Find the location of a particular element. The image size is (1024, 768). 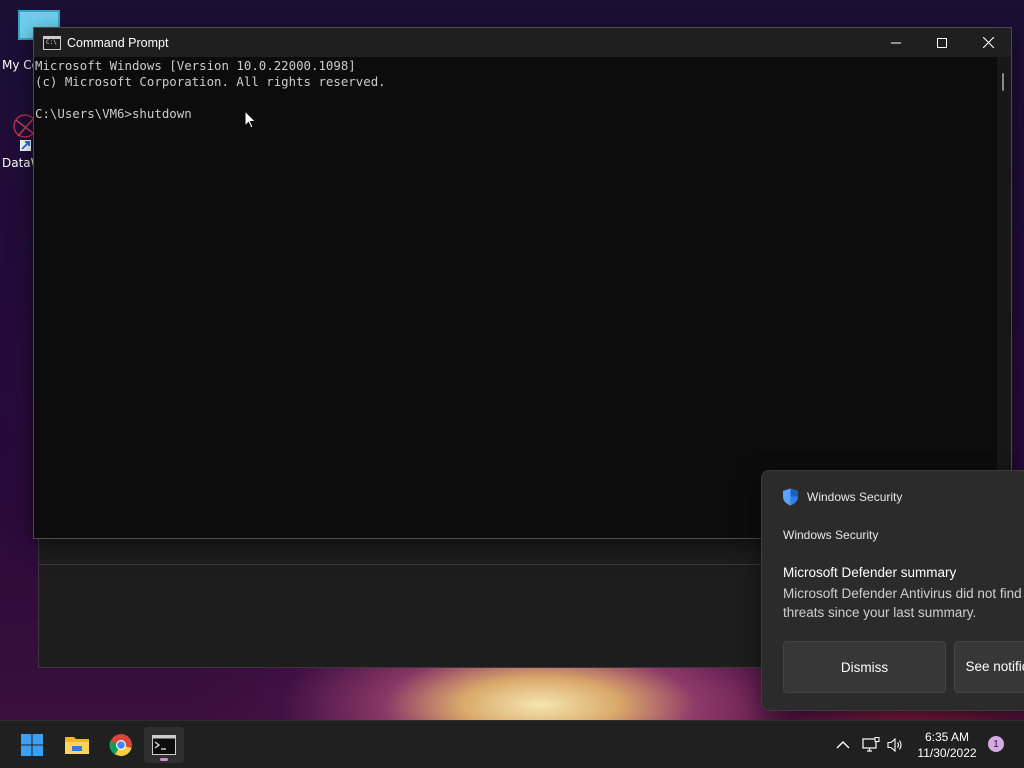

command-prompt-icon is located at coordinates (164, 745).